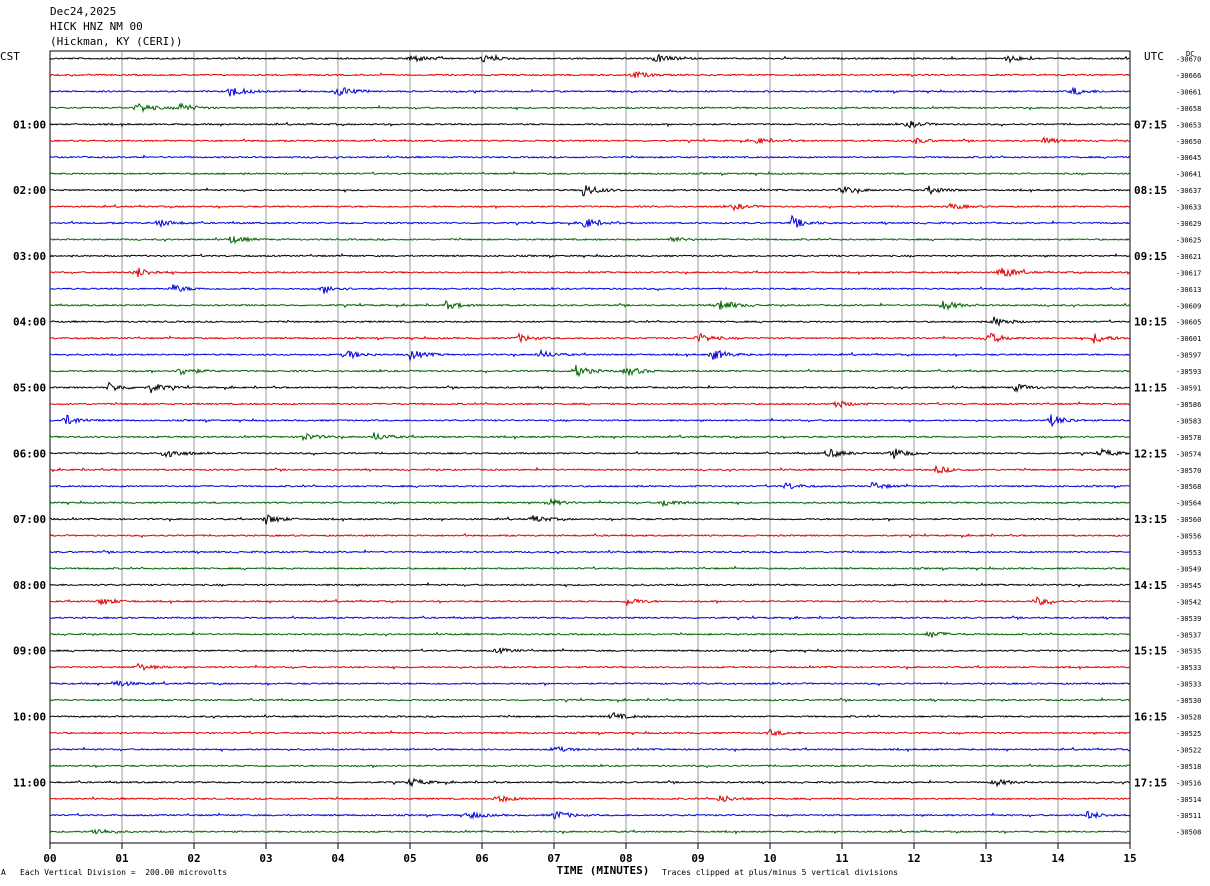  What do you see at coordinates (1188, 60) in the screenshot?
I see `dc-offset-label: -30670` at bounding box center [1188, 60].